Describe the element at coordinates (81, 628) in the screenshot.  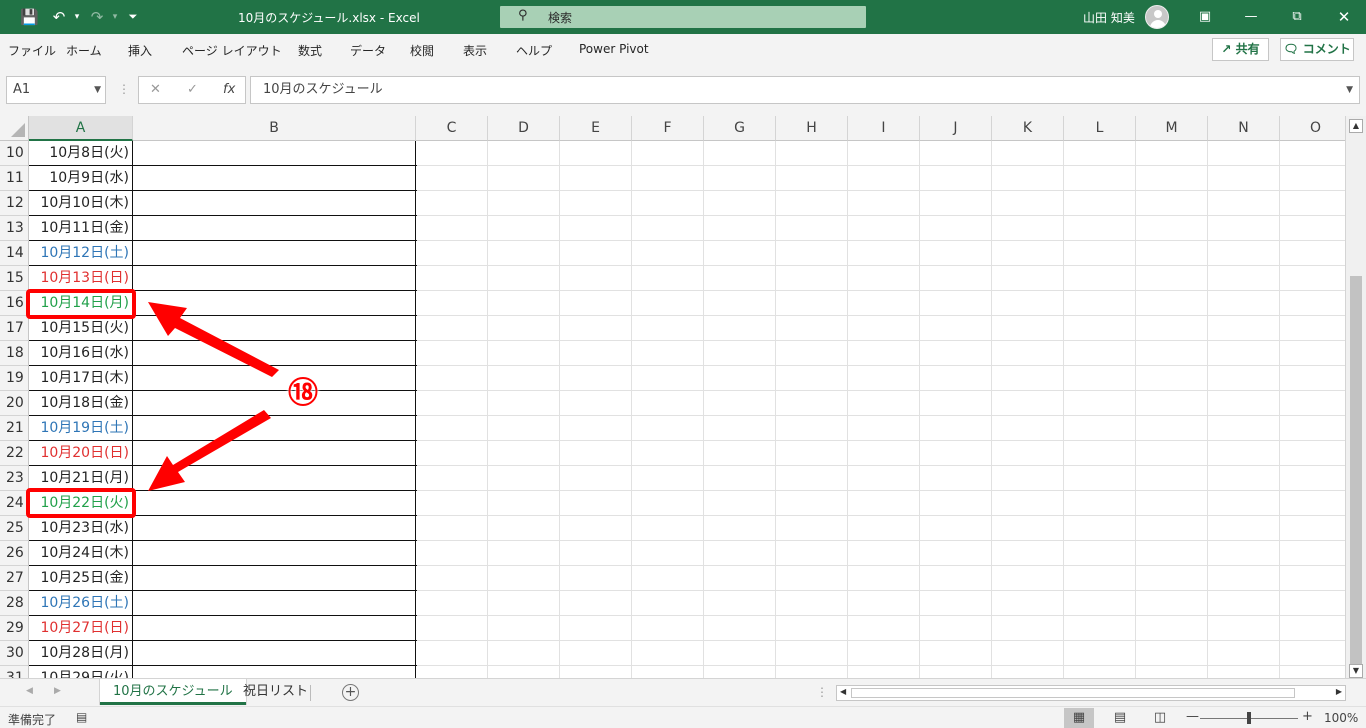
I see `cell-a29: 10月27日(日)` at that location.